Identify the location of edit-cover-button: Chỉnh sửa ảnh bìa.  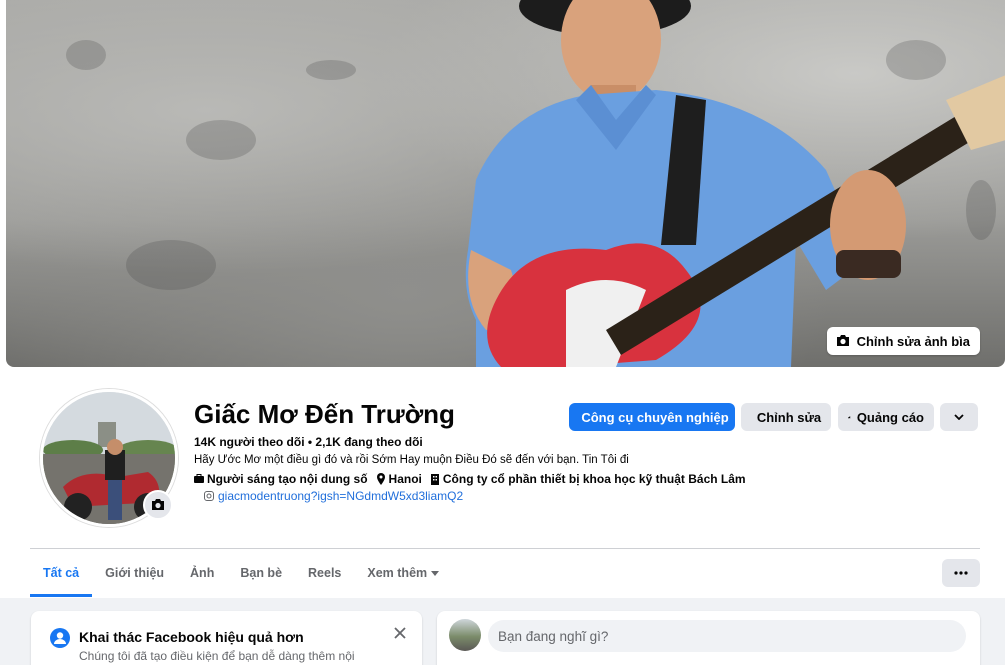
(903, 341).